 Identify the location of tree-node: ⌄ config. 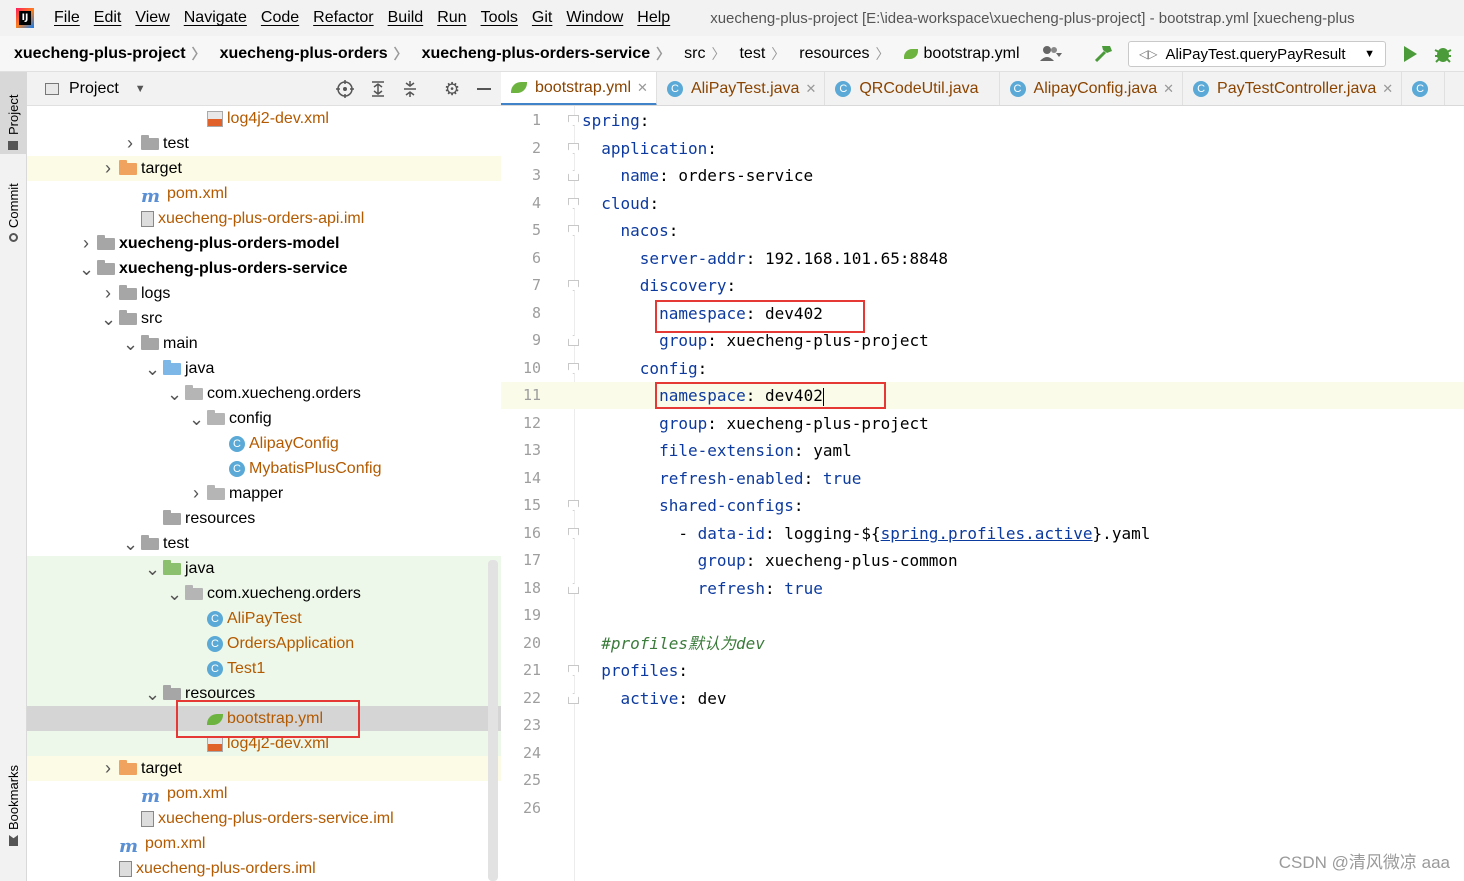
(264, 418).